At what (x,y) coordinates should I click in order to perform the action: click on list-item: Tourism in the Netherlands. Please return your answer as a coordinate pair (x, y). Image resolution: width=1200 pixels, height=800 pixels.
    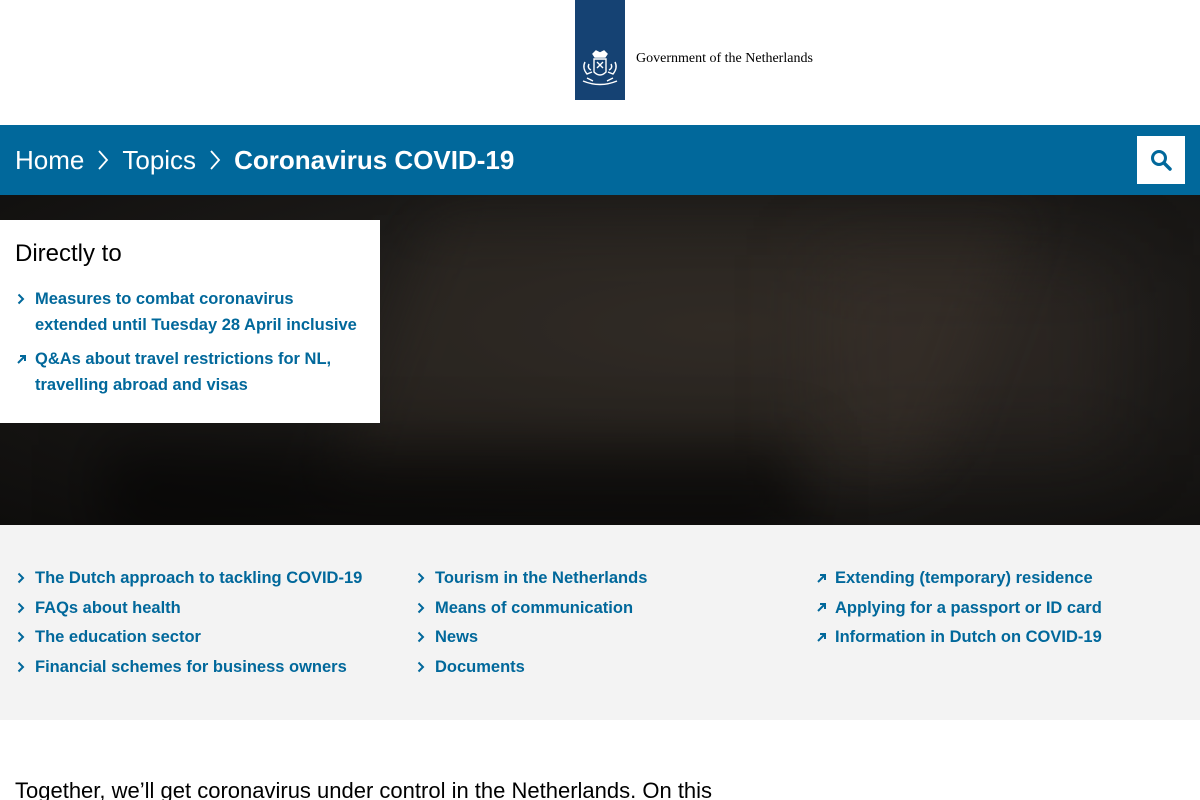
    Looking at the image, I should click on (605, 580).